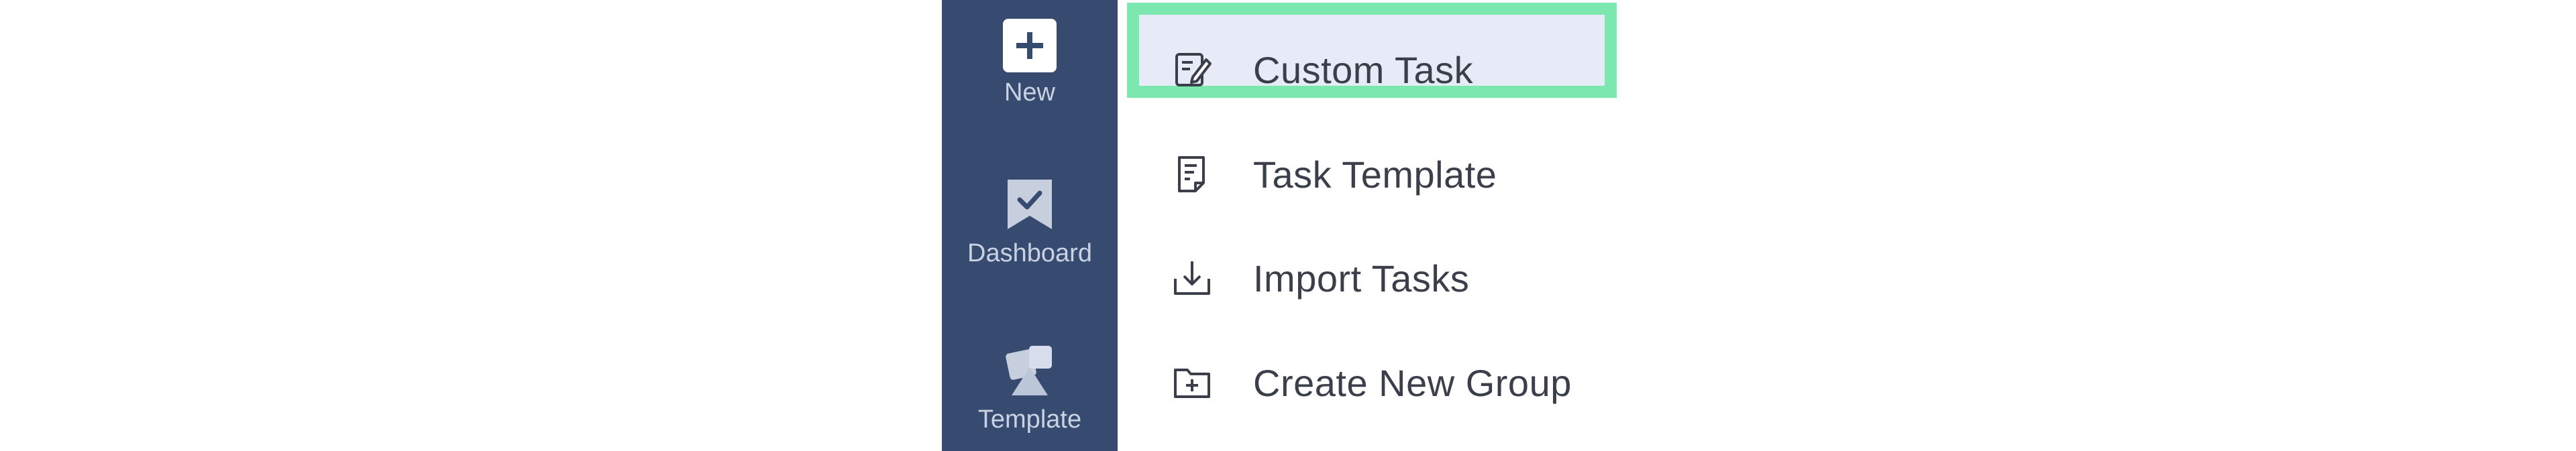 Image resolution: width=2576 pixels, height=451 pixels. What do you see at coordinates (1375, 174) in the screenshot?
I see `menu-item-label: Task Template` at bounding box center [1375, 174].